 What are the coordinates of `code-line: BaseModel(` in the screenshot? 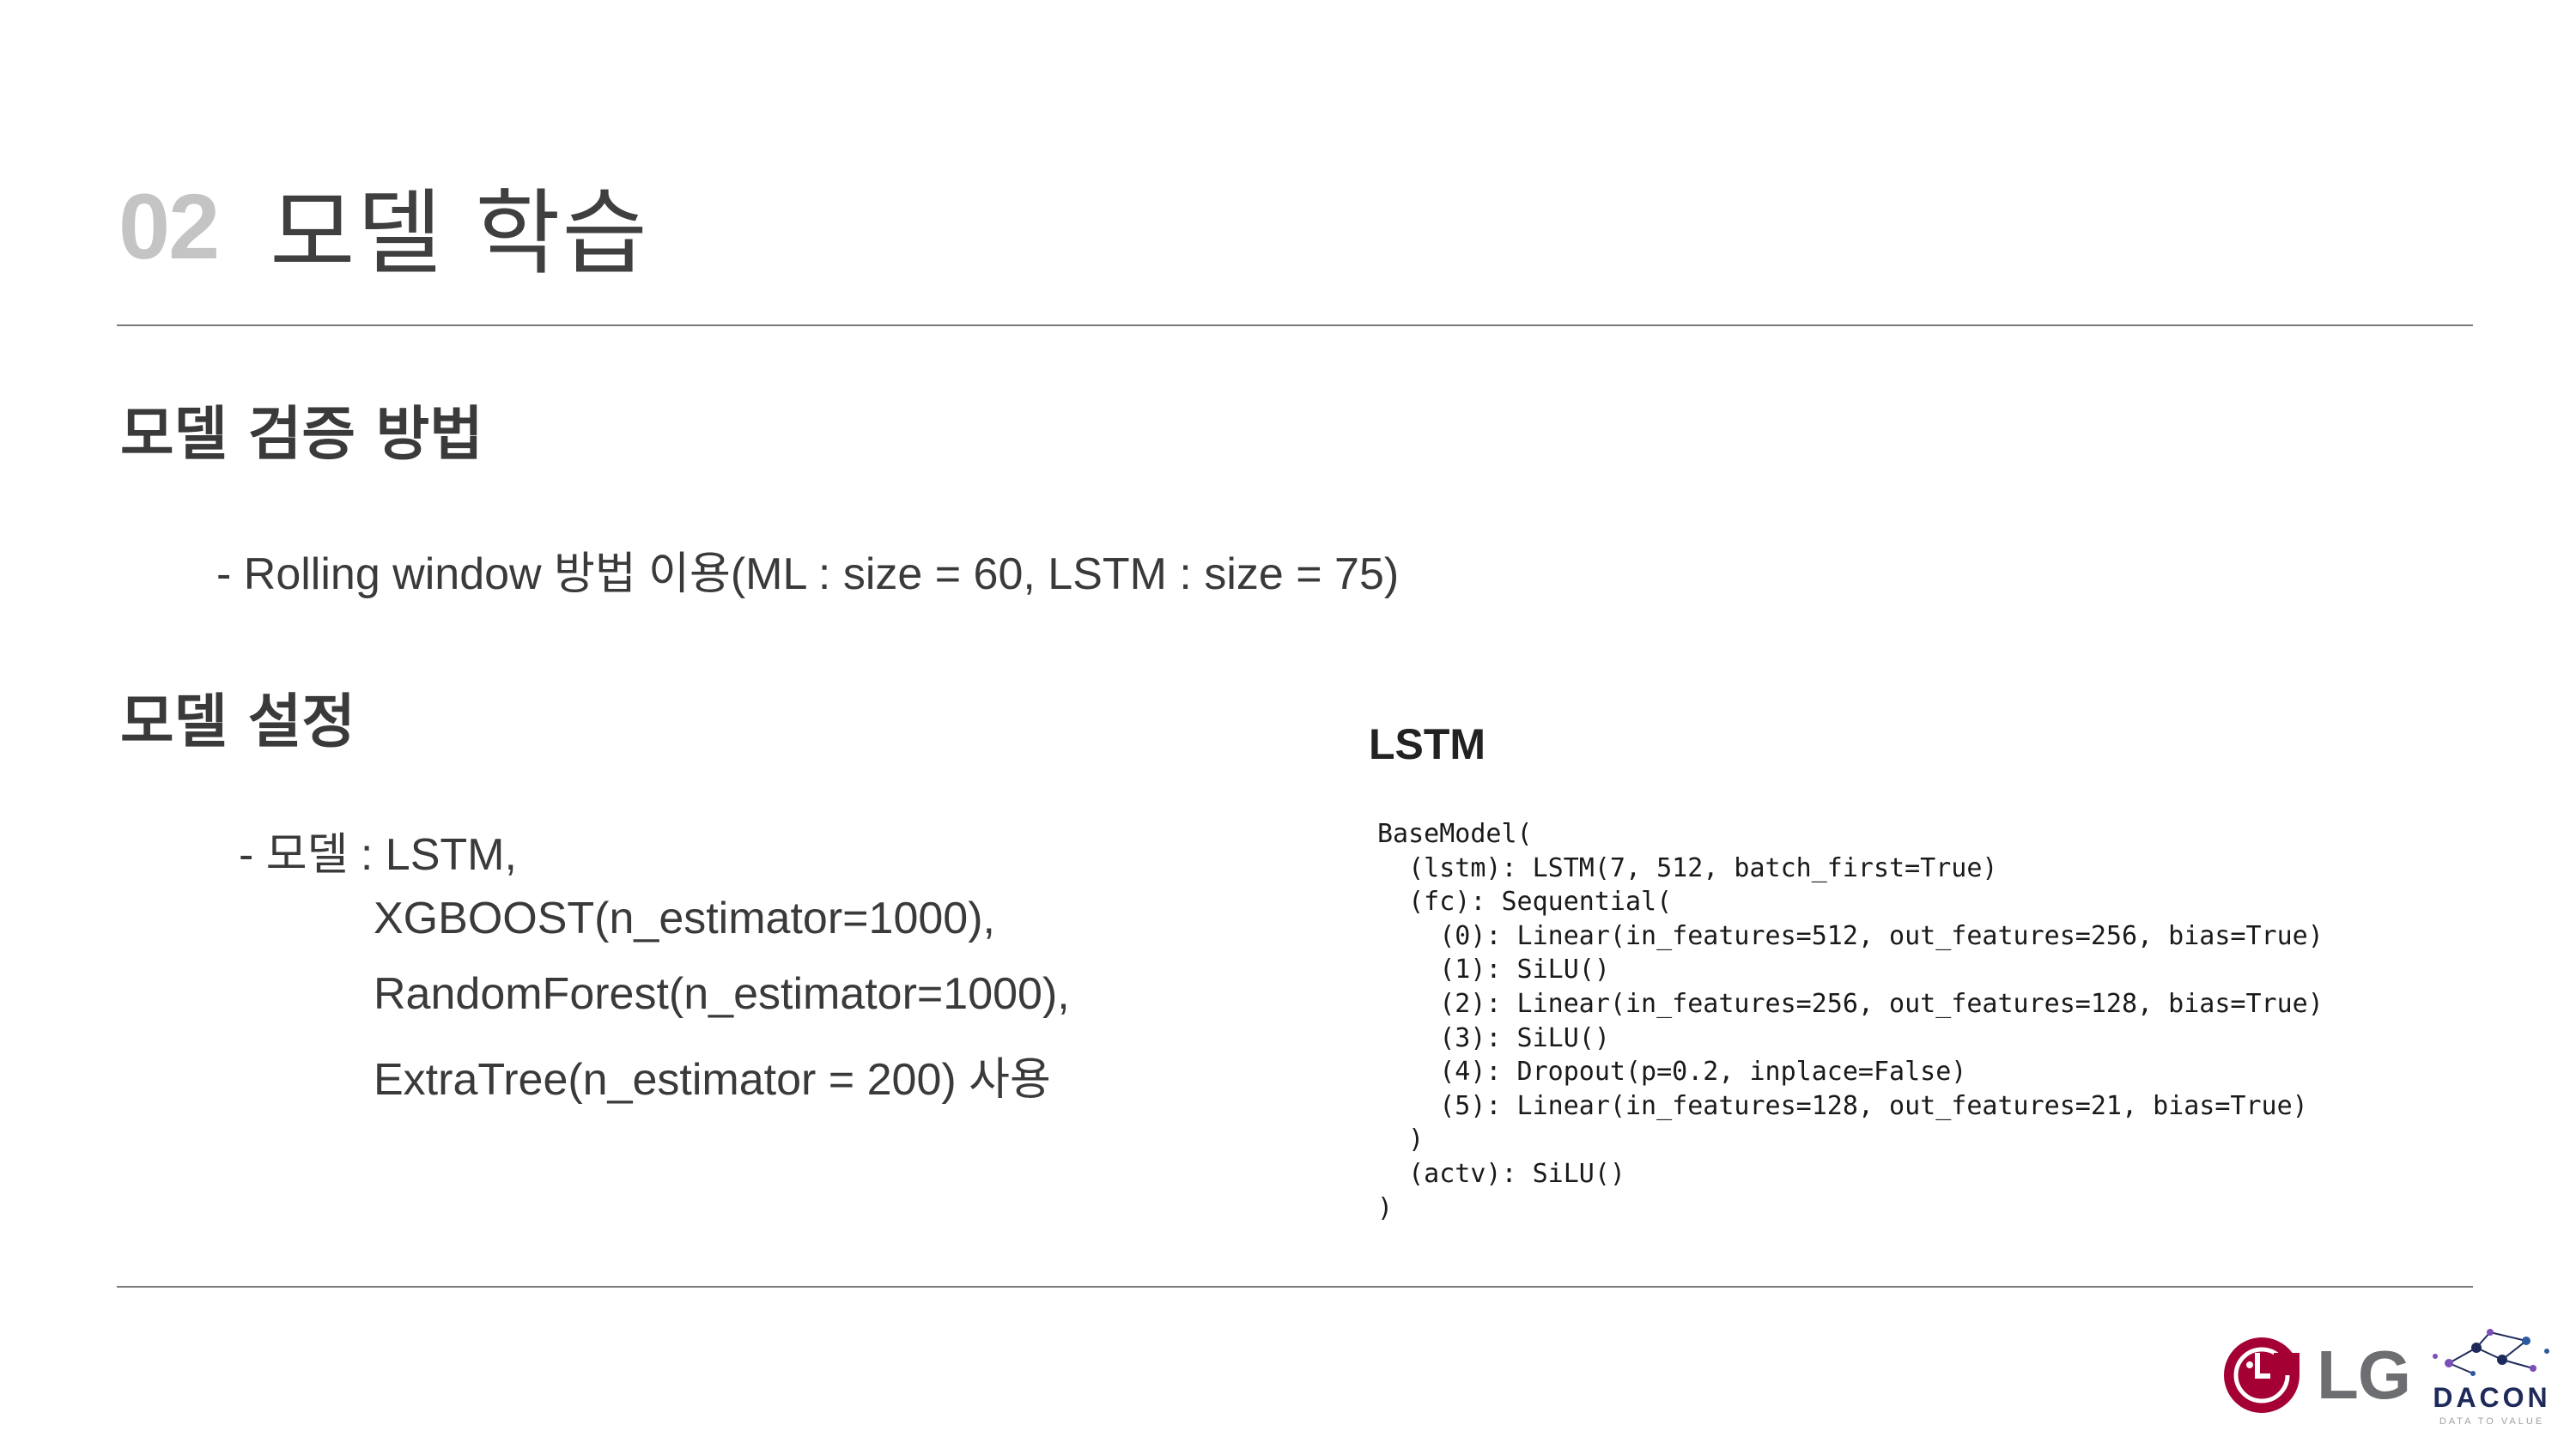 It's located at (1455, 834).